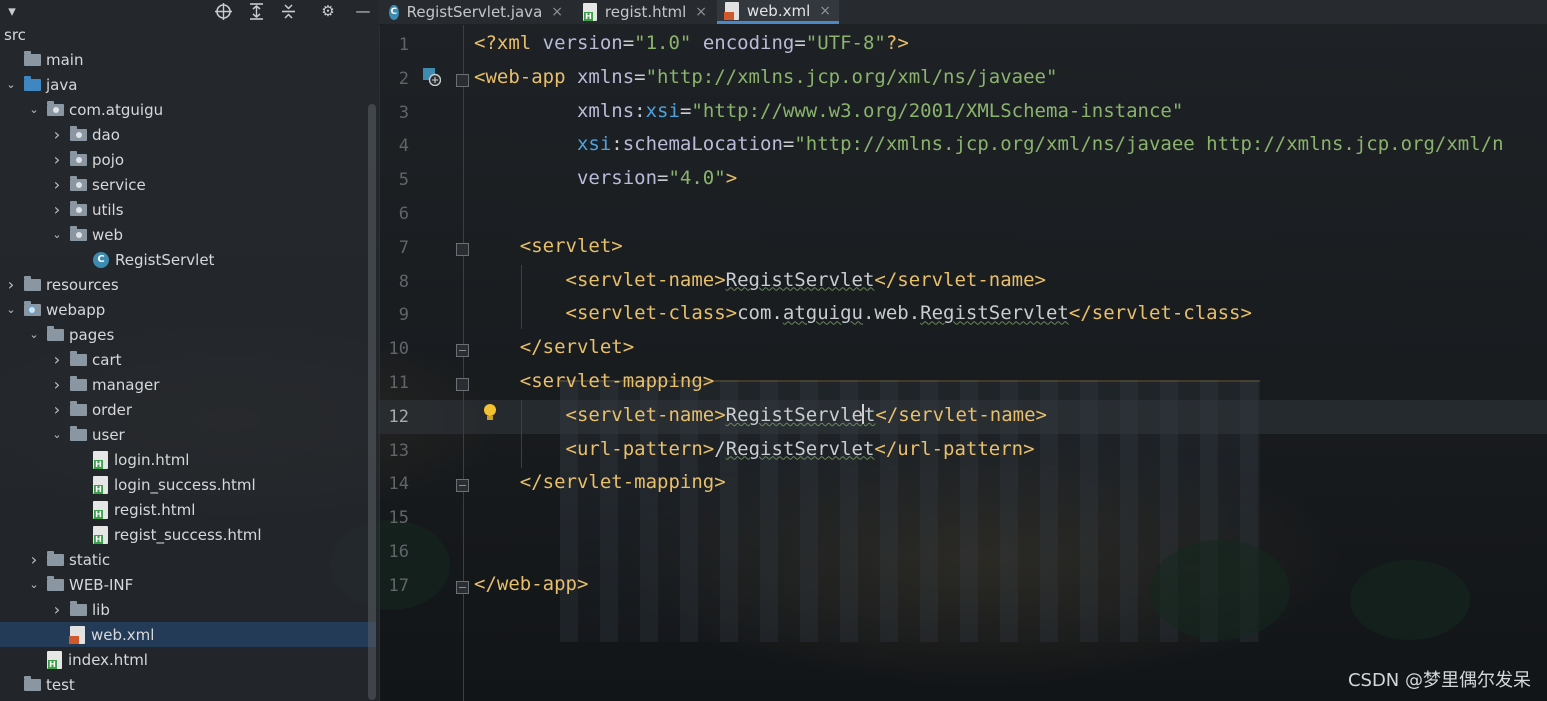 The image size is (1547, 701). Describe the element at coordinates (12, 11) in the screenshot. I see `chevron-down-icon: ▾` at that location.